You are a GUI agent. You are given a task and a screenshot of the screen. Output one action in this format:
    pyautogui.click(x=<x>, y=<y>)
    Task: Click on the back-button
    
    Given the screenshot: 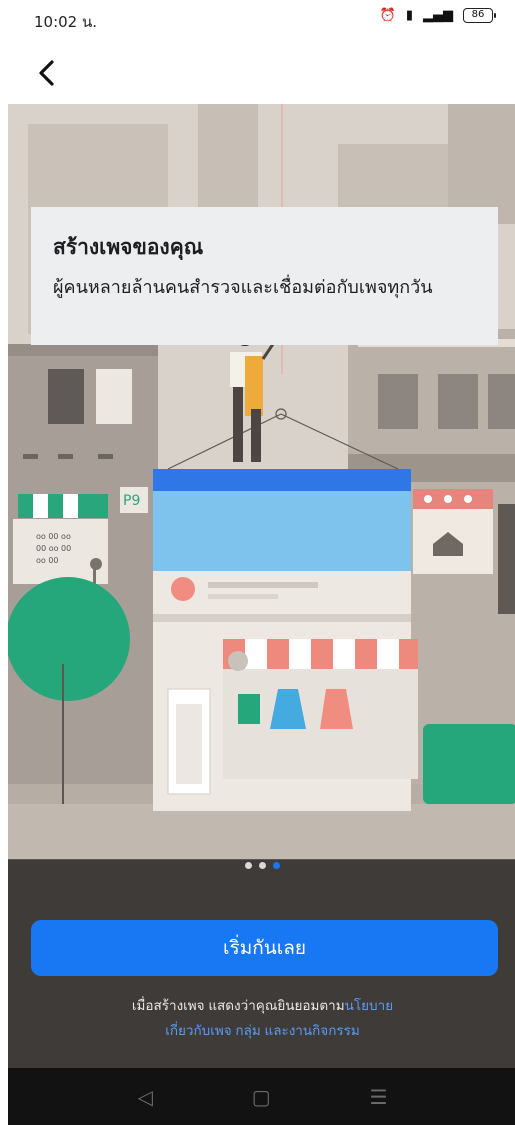 What is the action you would take?
    pyautogui.click(x=47, y=73)
    